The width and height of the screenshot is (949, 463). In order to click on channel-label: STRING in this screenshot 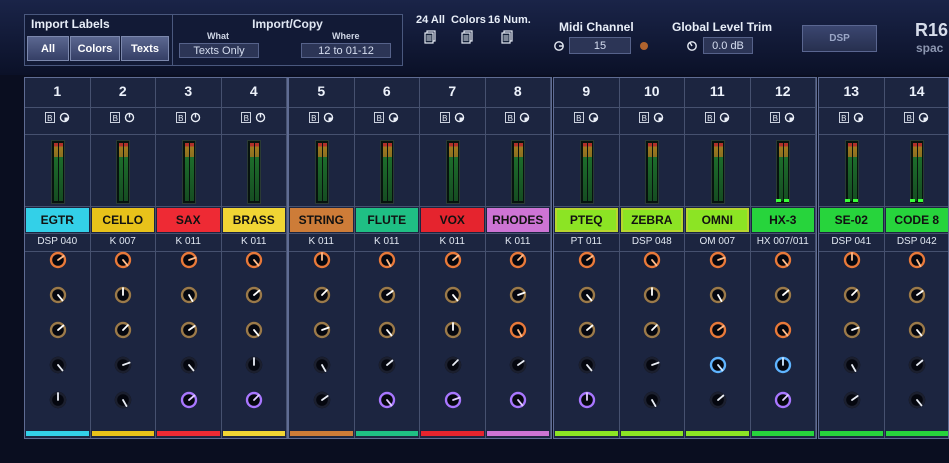, I will do `click(321, 220)`.